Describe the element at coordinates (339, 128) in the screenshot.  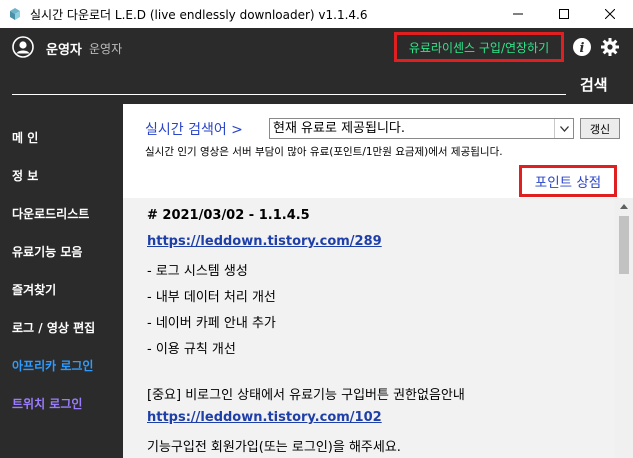
I see `trending-select-value: 현재 유료로 제공됩니다.` at that location.